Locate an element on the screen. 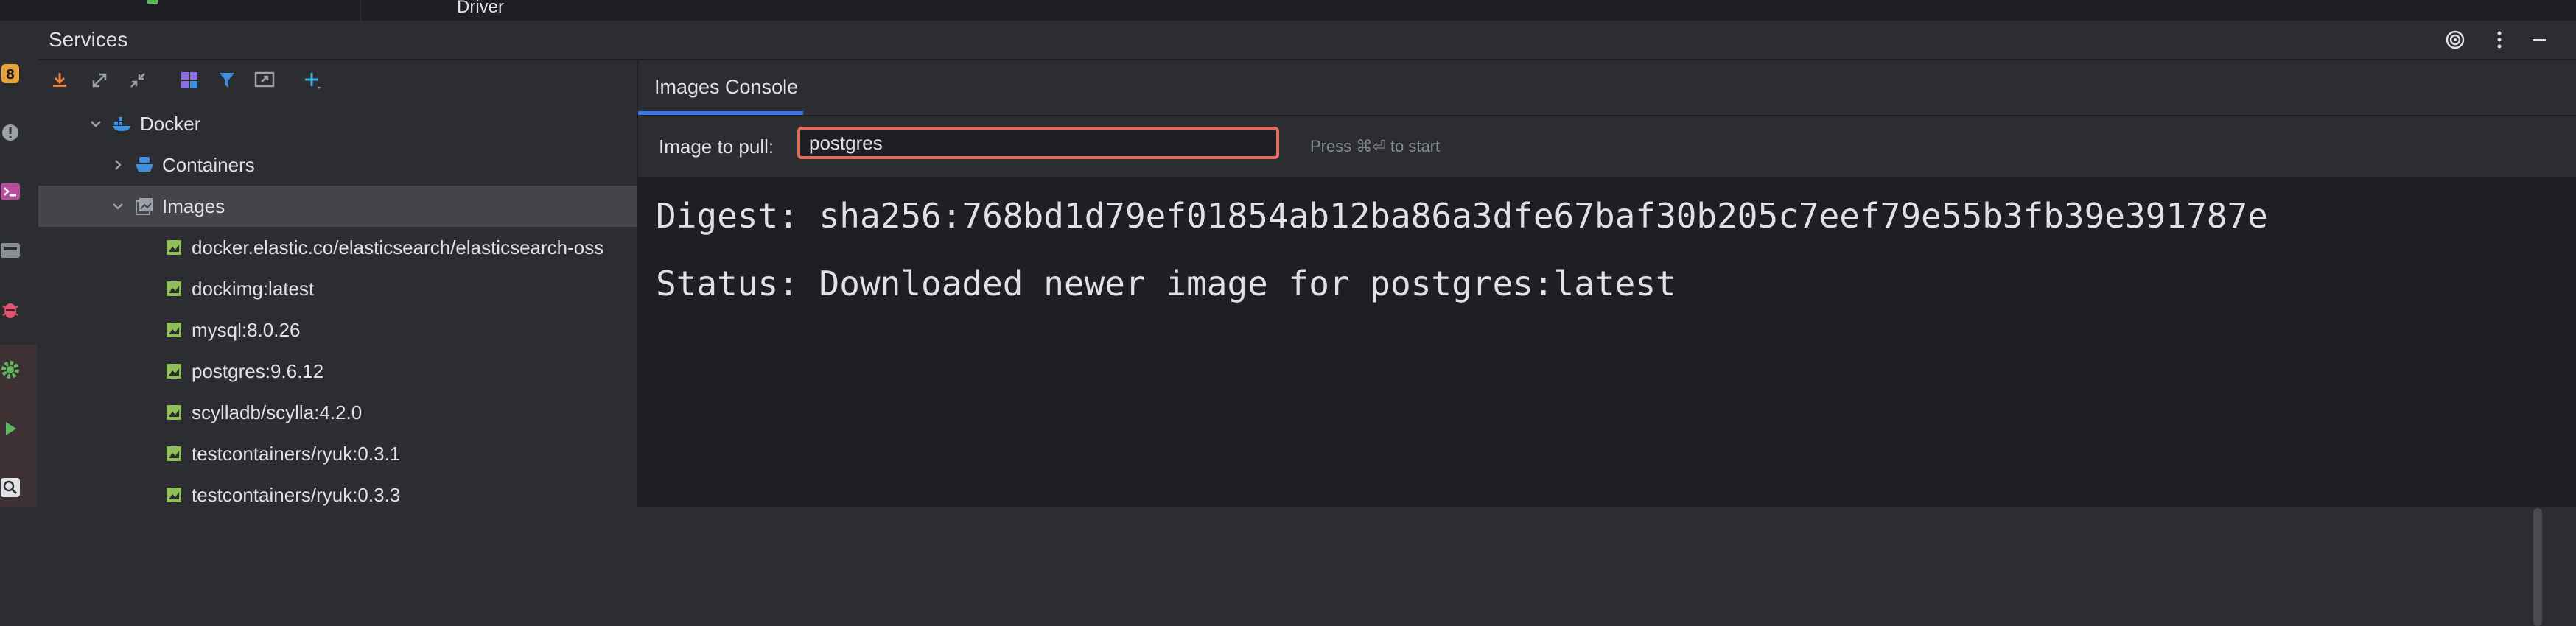  image-to-pull-label: Image to pull: is located at coordinates (716, 147).